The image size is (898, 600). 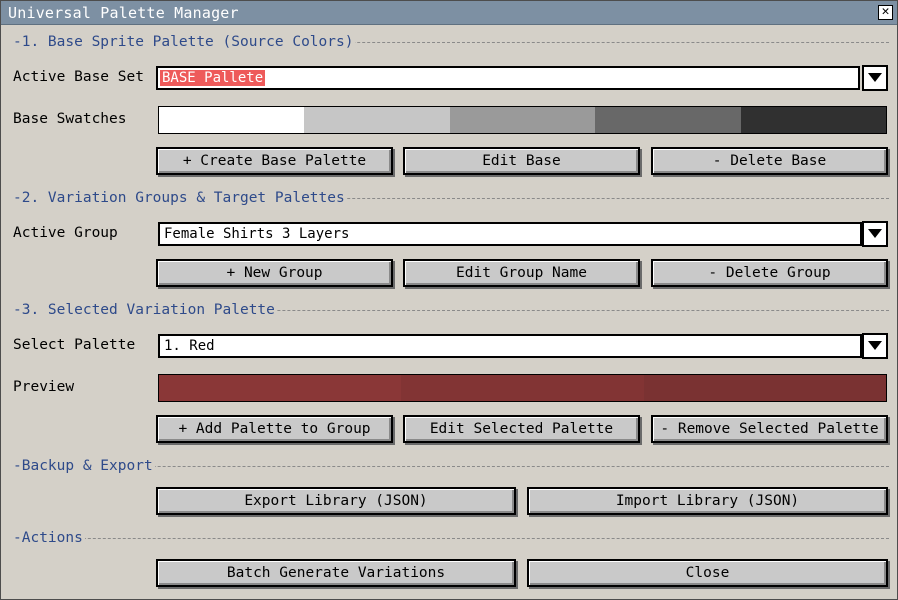 What do you see at coordinates (510, 234) in the screenshot?
I see `active-group-dropdown: Female Shirts 3 Layers` at bounding box center [510, 234].